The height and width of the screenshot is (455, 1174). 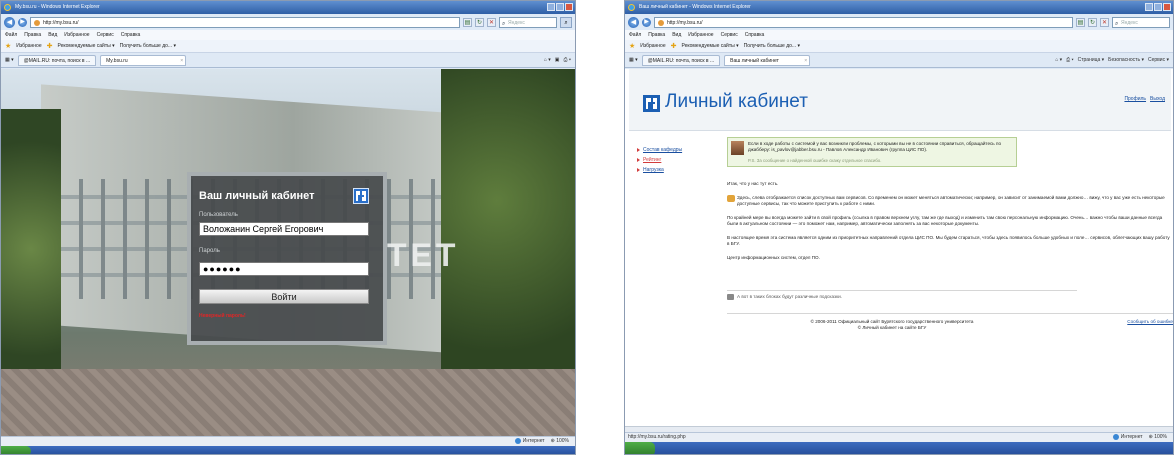 I want to click on password-field: ●●●●●●, so click(x=284, y=269).